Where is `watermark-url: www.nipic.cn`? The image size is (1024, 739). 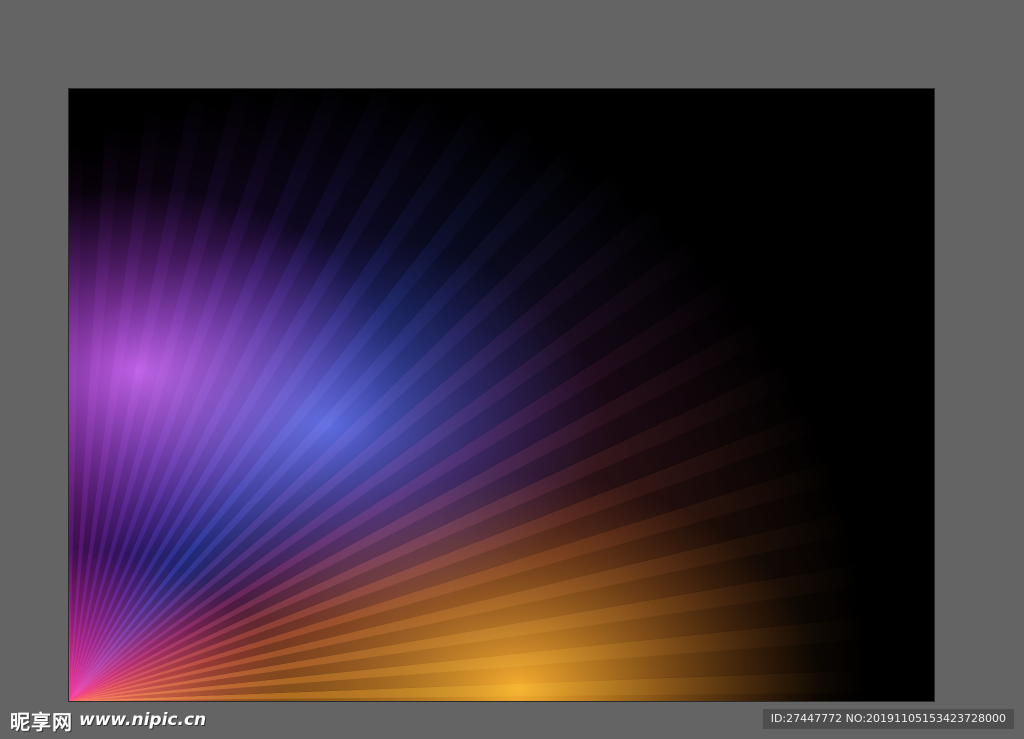 watermark-url: www.nipic.cn is located at coordinates (143, 720).